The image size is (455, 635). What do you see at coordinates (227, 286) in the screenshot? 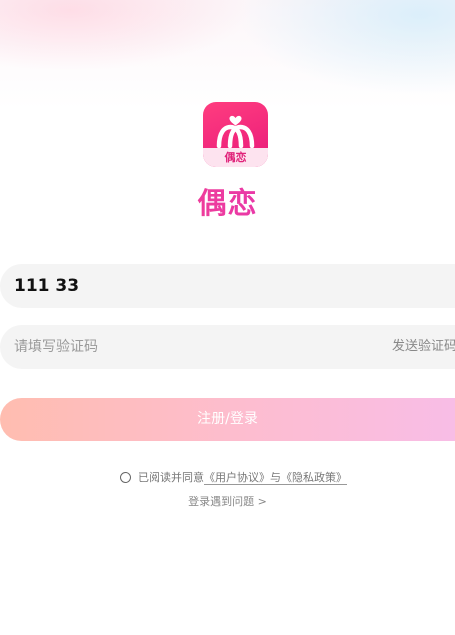
I see `phone-field: 111 33` at bounding box center [227, 286].